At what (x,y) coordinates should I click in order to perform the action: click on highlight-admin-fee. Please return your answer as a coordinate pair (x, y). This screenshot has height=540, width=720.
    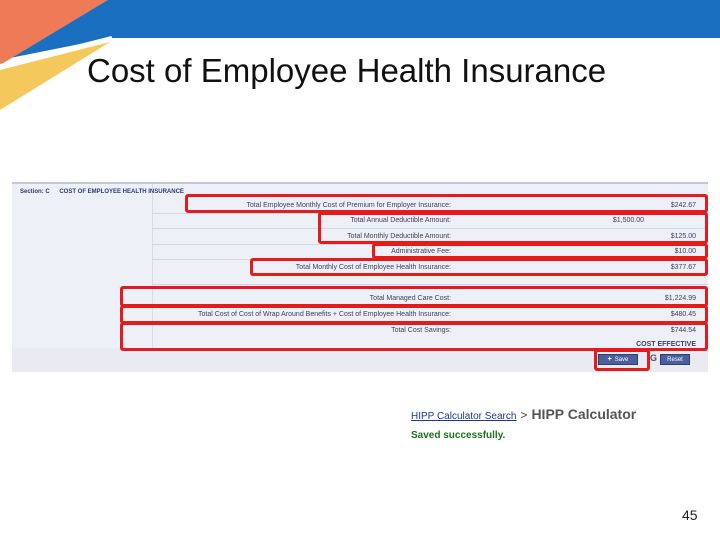
    Looking at the image, I should click on (540, 251).